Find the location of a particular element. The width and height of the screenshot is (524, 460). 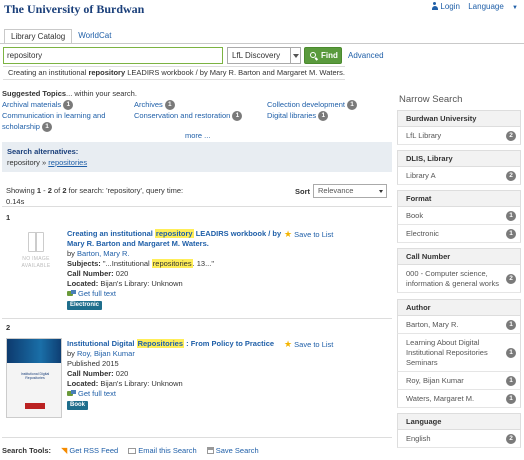

alternative-link: repositories is located at coordinates (67, 162).